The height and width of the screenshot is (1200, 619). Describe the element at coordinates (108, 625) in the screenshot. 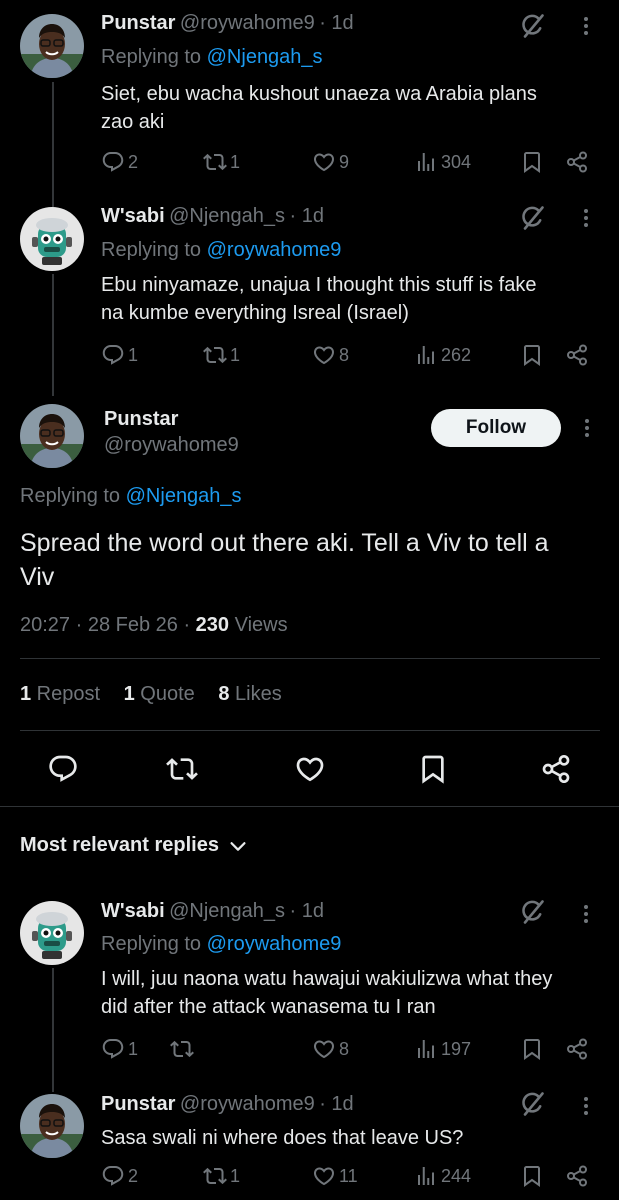

I see `timestamp: 20:27 · 28 Feb 26 ·` at that location.